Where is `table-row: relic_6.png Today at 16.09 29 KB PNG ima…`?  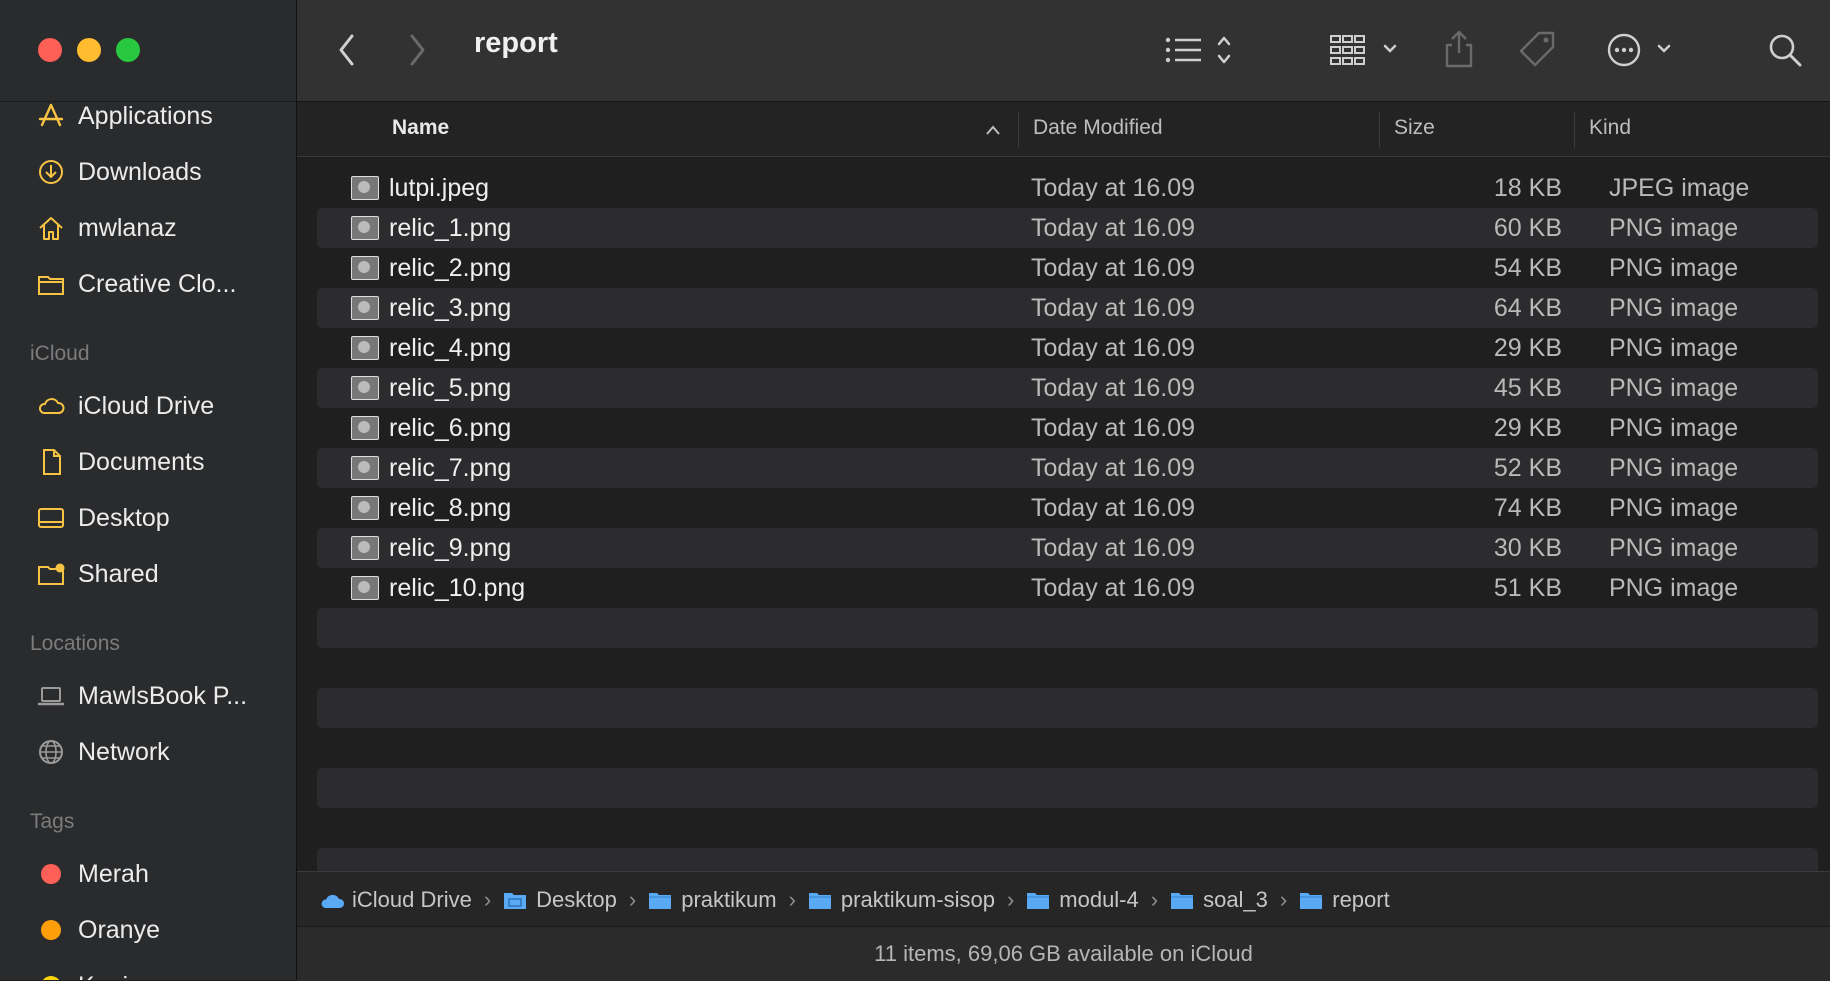 table-row: relic_6.png Today at 16.09 29 KB PNG ima… is located at coordinates (1067, 428).